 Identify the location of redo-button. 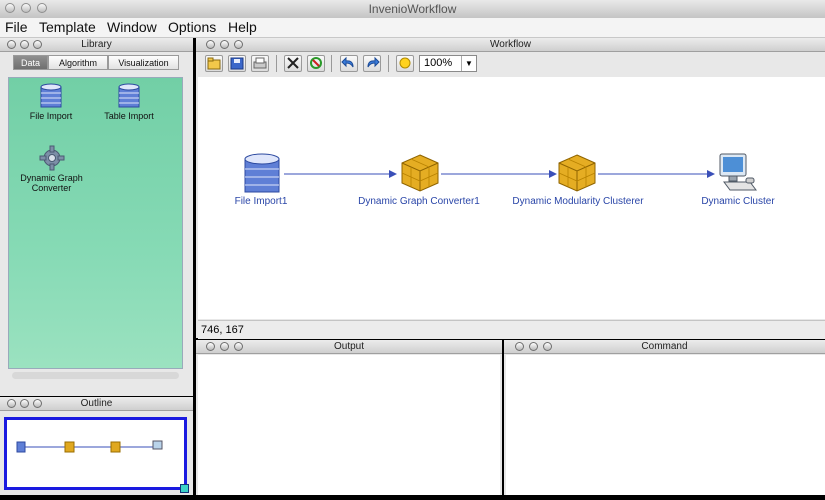
(372, 63).